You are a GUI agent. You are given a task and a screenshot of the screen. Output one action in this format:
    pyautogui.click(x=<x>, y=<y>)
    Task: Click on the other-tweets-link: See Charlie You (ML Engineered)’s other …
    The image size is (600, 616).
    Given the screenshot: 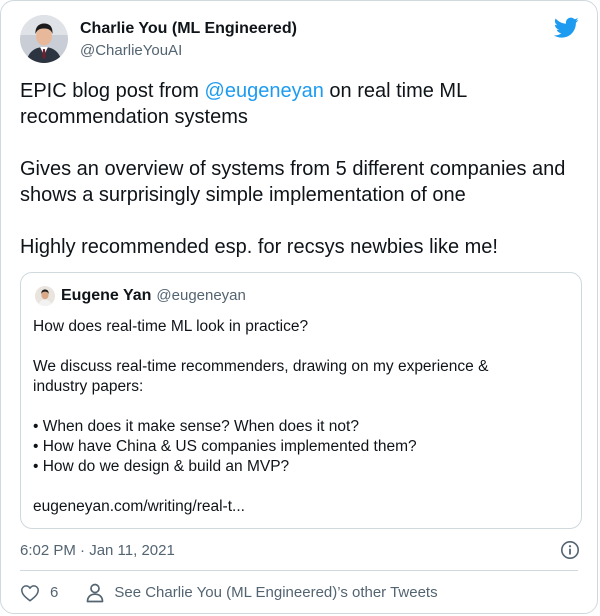 What is the action you would take?
    pyautogui.click(x=262, y=593)
    